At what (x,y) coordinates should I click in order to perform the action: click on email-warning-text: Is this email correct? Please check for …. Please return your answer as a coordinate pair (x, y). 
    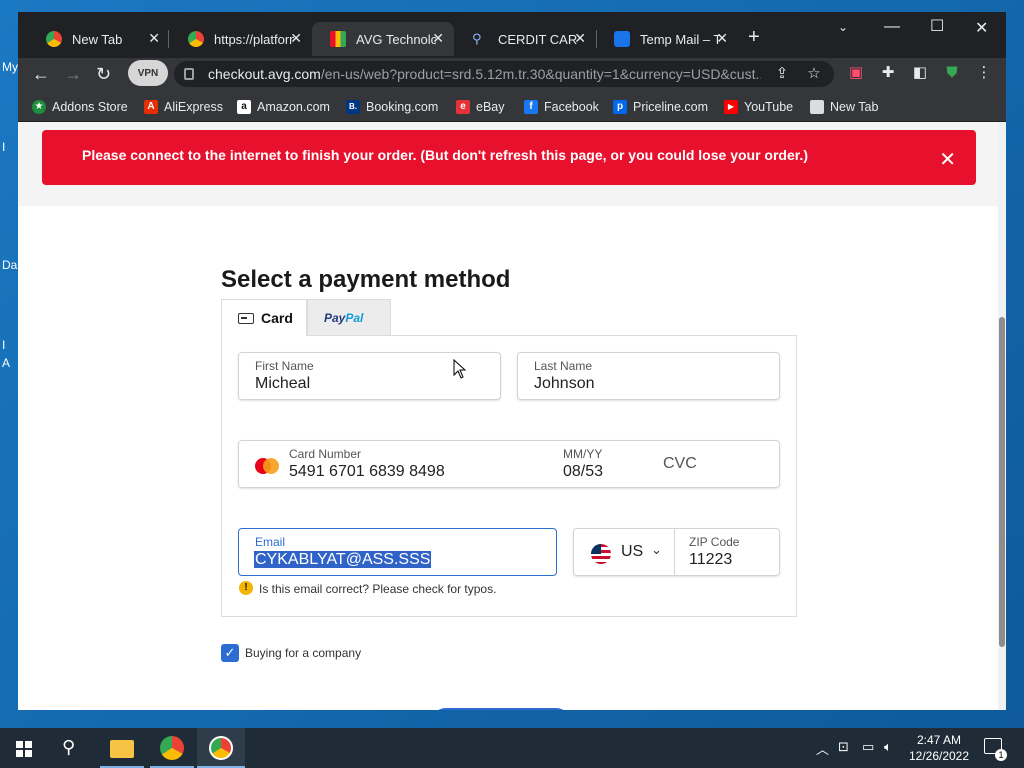
    Looking at the image, I should click on (378, 589).